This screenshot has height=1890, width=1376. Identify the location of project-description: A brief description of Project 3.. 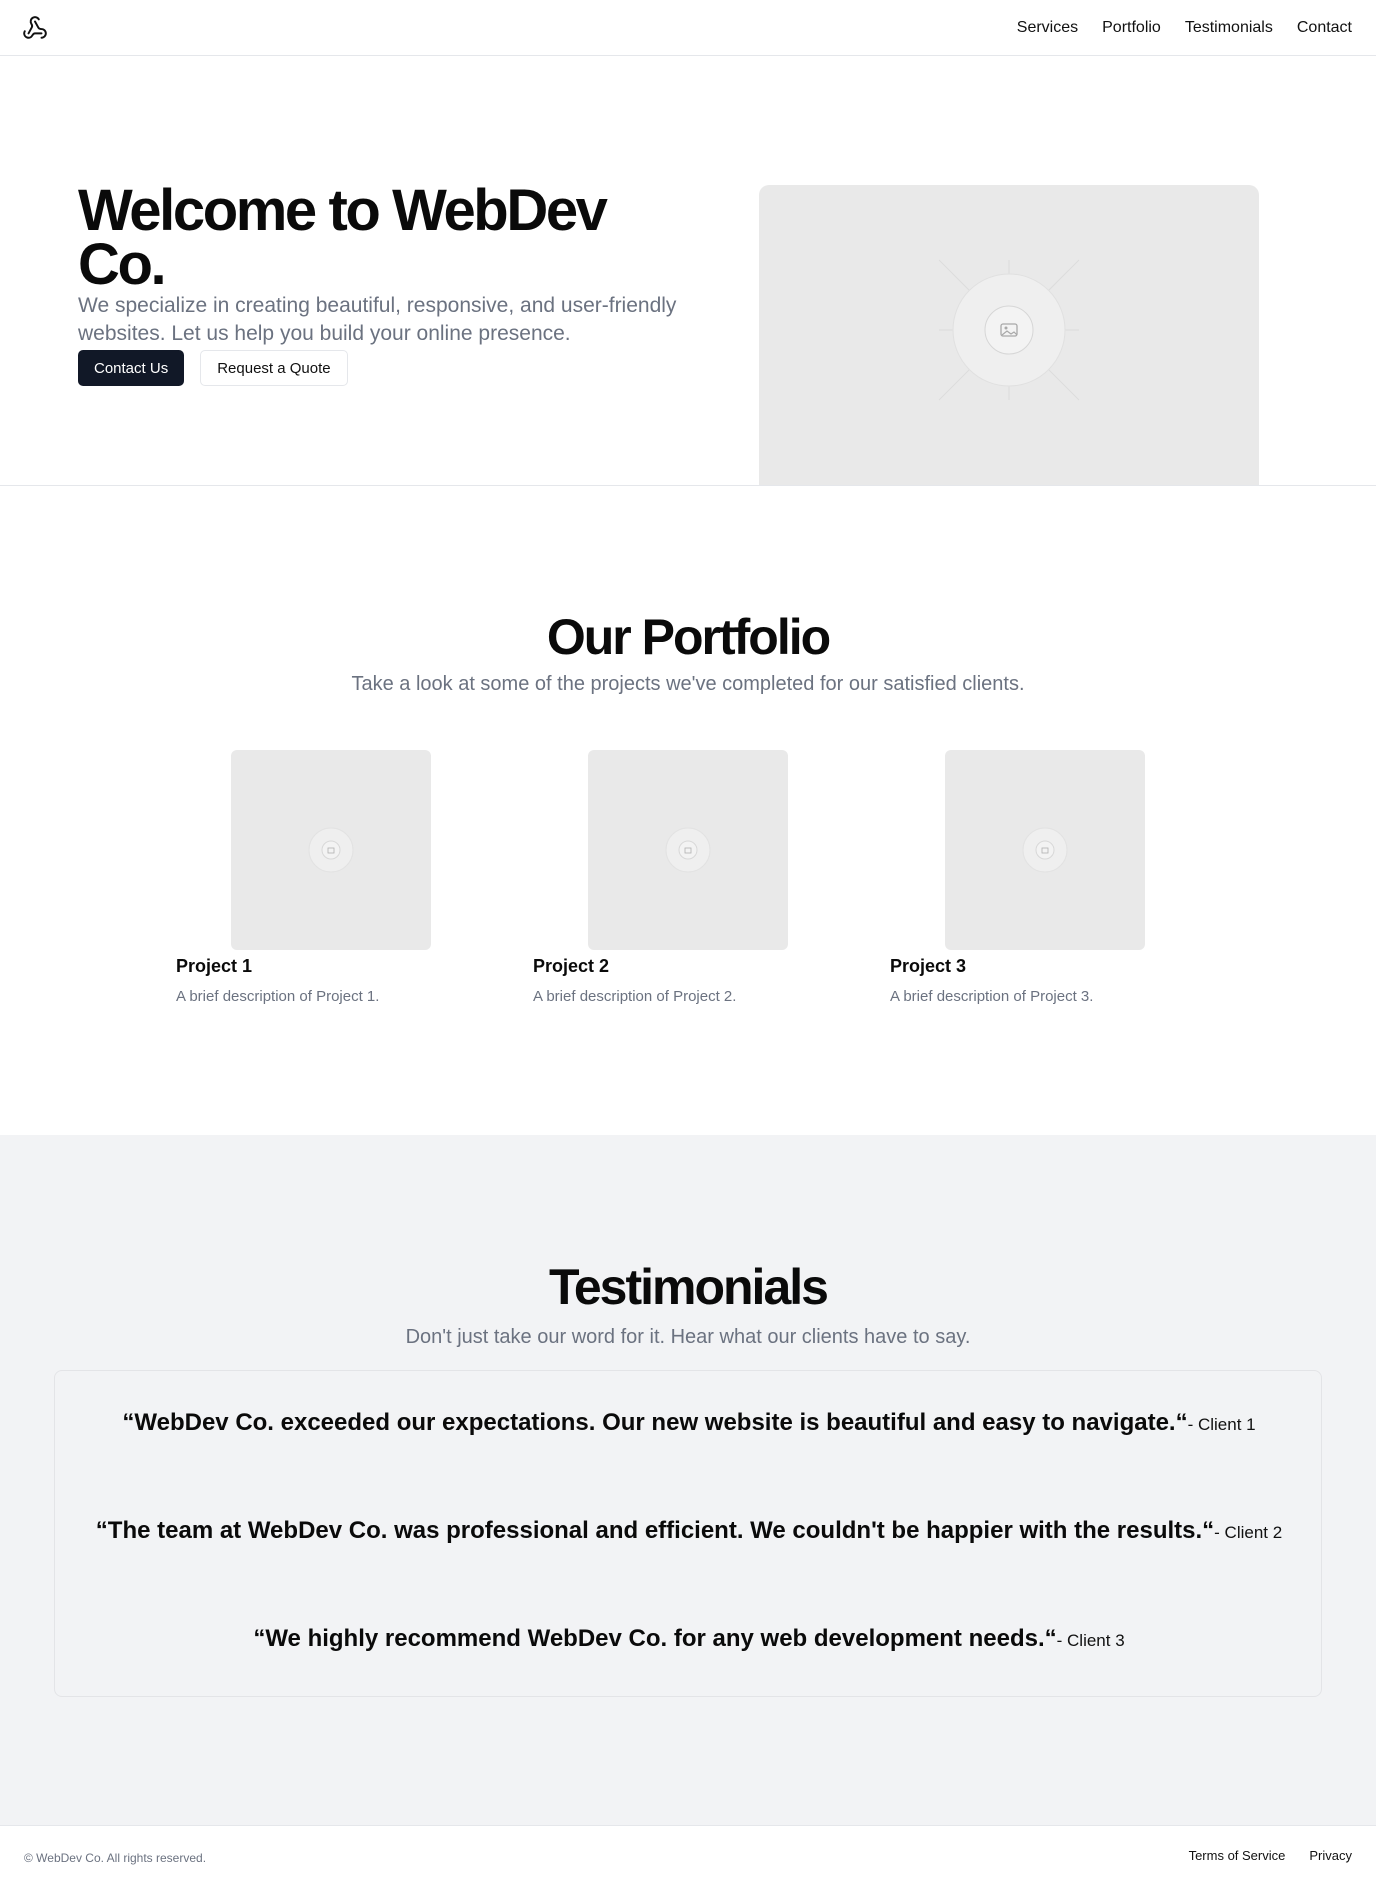
(992, 996).